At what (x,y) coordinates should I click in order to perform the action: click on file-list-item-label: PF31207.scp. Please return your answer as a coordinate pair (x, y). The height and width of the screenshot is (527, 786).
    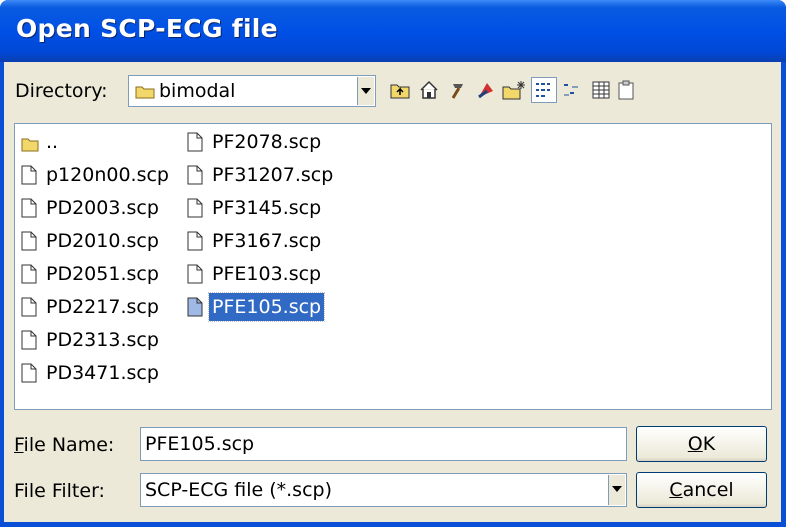
    Looking at the image, I should click on (273, 175).